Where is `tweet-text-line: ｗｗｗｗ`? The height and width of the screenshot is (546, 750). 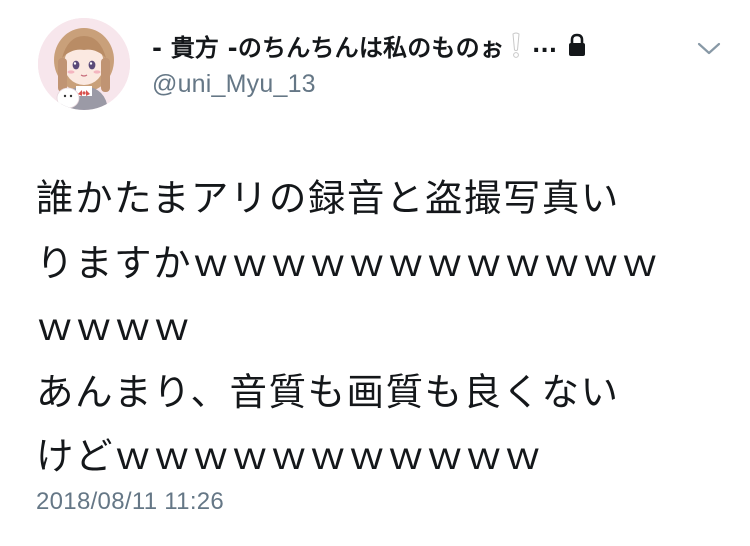
tweet-text-line: ｗｗｗｗ is located at coordinates (114, 327).